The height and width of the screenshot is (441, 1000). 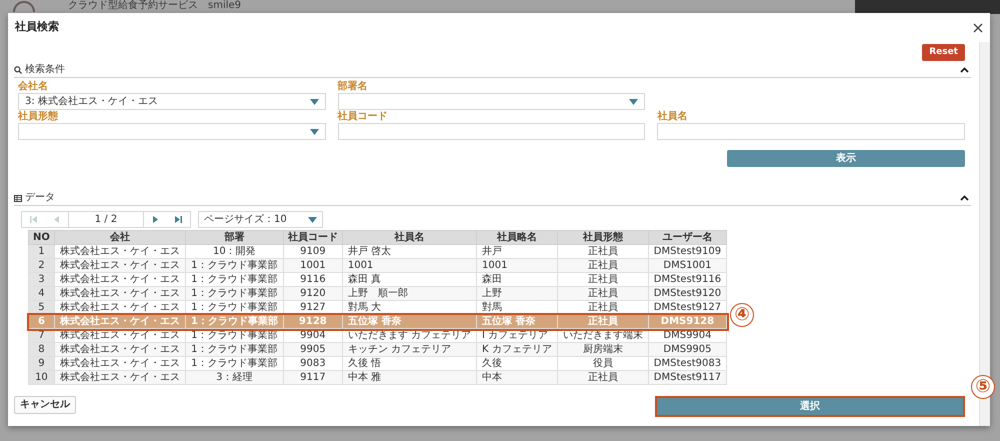 I want to click on section-title: データ, so click(x=40, y=198).